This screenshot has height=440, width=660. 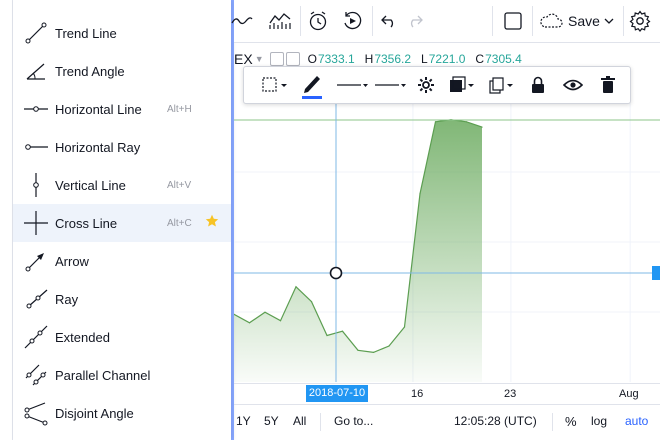 I want to click on disjoint-angle-icon, so click(x=36, y=413).